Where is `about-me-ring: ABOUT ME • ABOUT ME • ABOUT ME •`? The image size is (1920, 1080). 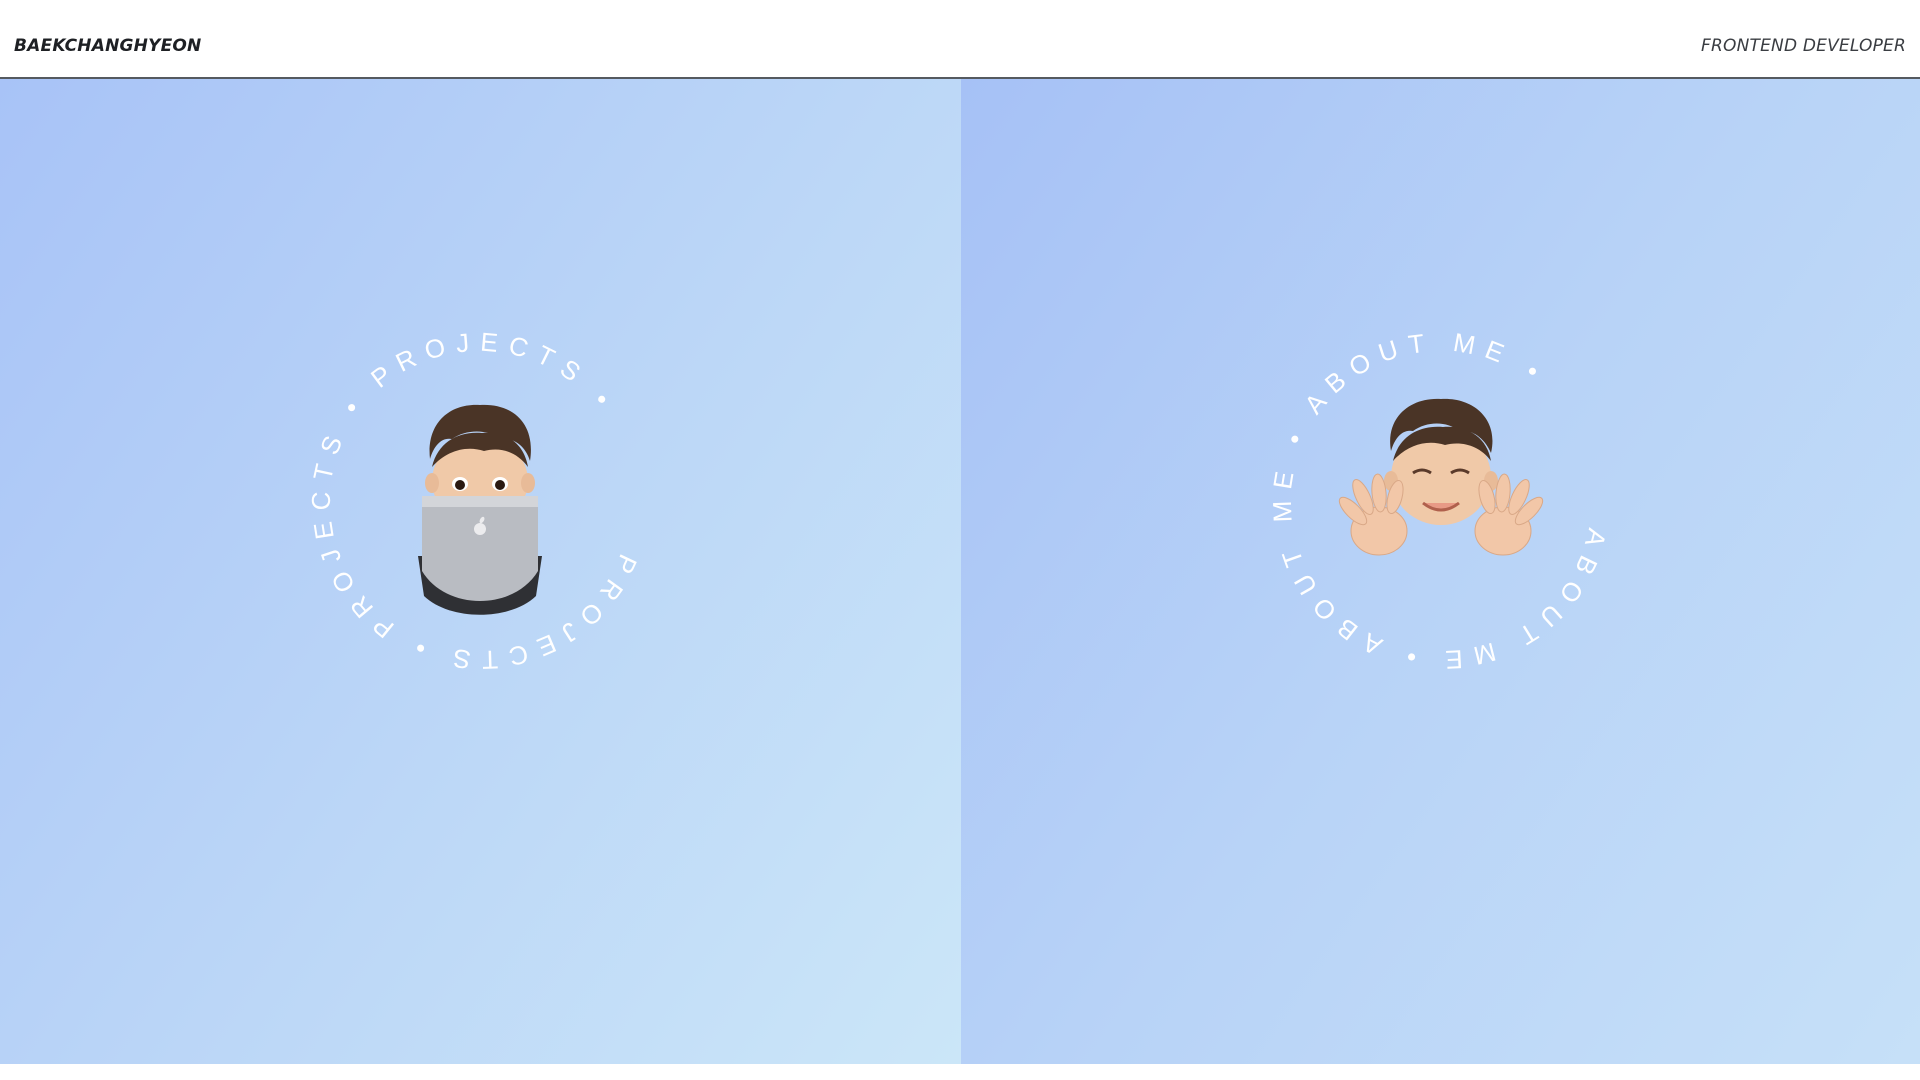 about-me-ring: ABOUT ME • ABOUT ME • ABOUT ME • is located at coordinates (1441, 501).